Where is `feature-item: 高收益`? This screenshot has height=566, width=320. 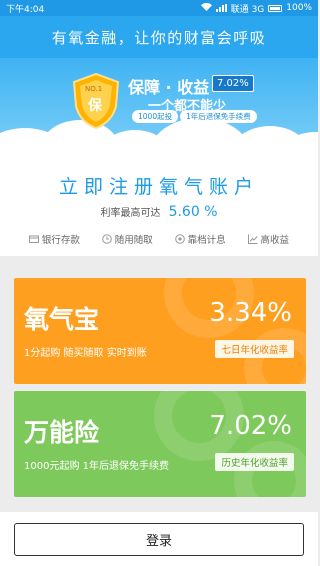 feature-item: 高收益 is located at coordinates (268, 239).